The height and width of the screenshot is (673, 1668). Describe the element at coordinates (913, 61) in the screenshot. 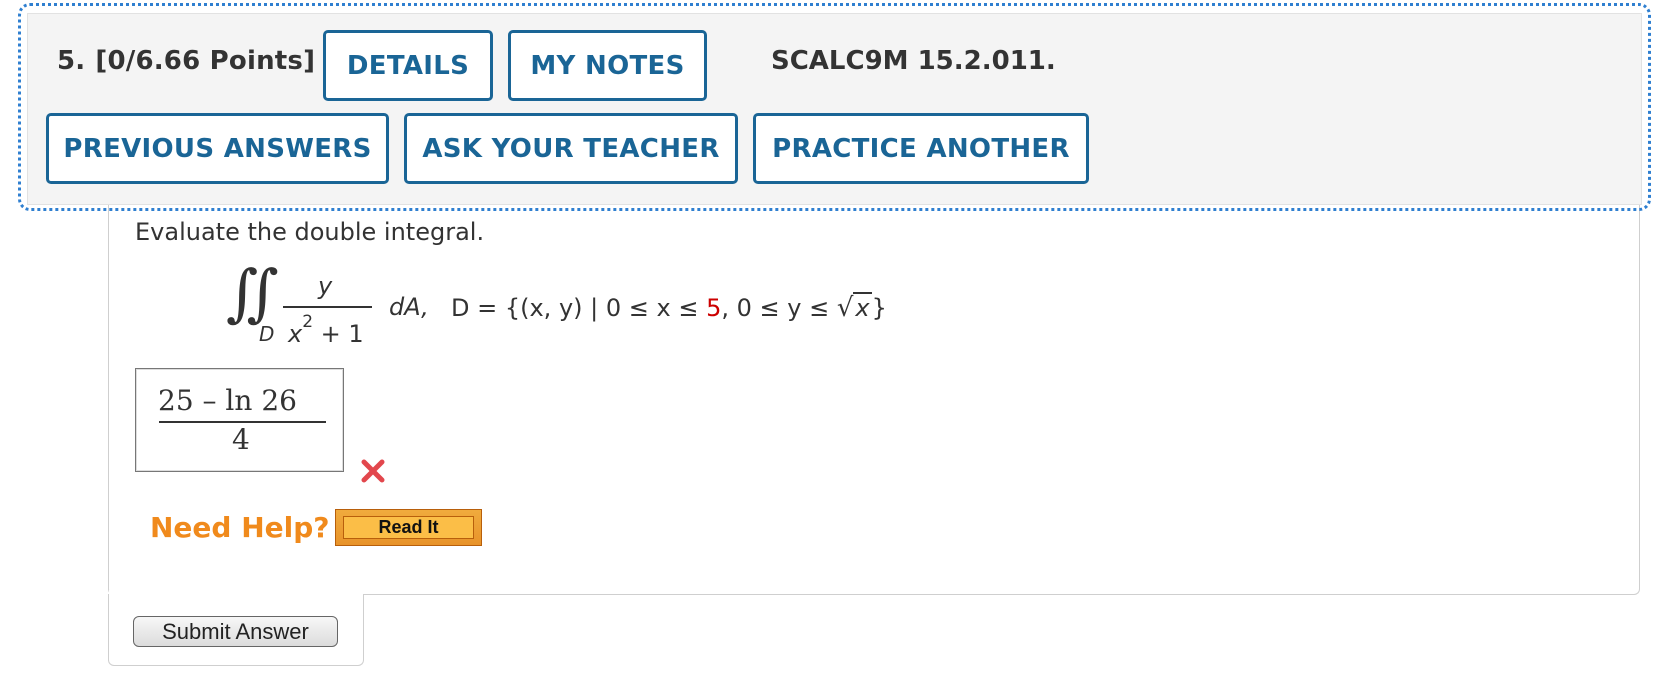

I see `problem-code: SCALC9M 15.2.011.` at that location.